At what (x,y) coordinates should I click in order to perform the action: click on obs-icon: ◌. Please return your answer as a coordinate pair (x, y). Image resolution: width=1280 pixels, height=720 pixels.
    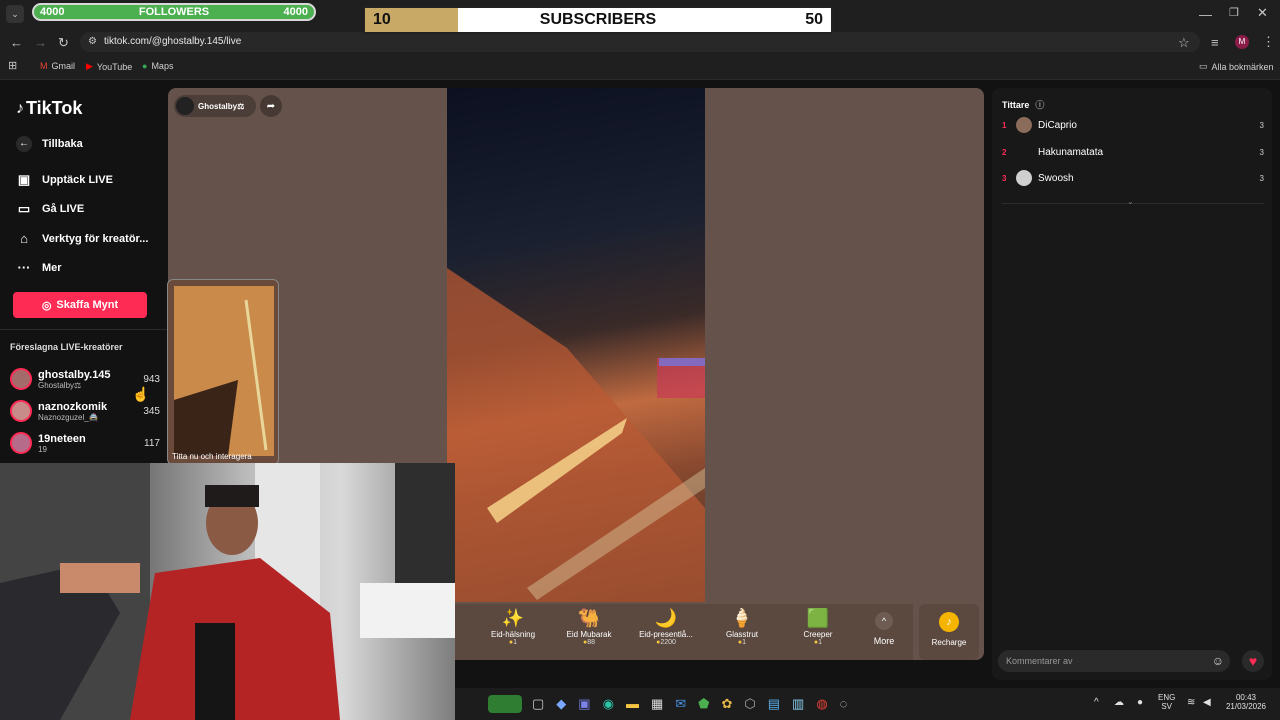
    Looking at the image, I should click on (844, 704).